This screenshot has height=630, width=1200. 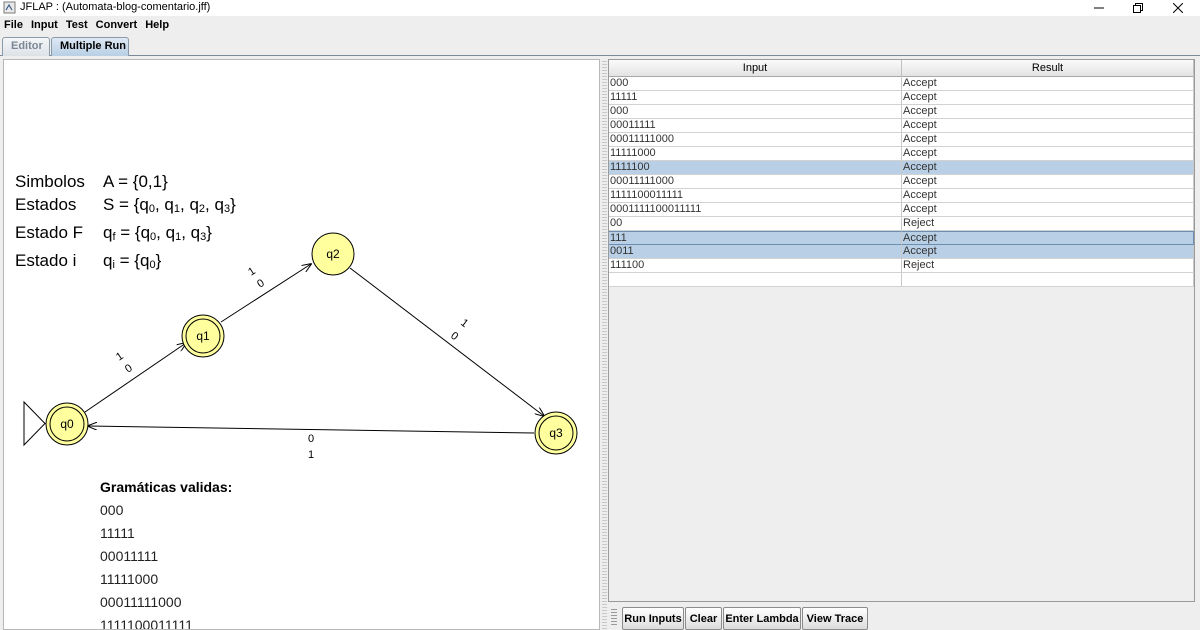 I want to click on transition-q3-q0-label-0: 0, so click(x=311, y=439).